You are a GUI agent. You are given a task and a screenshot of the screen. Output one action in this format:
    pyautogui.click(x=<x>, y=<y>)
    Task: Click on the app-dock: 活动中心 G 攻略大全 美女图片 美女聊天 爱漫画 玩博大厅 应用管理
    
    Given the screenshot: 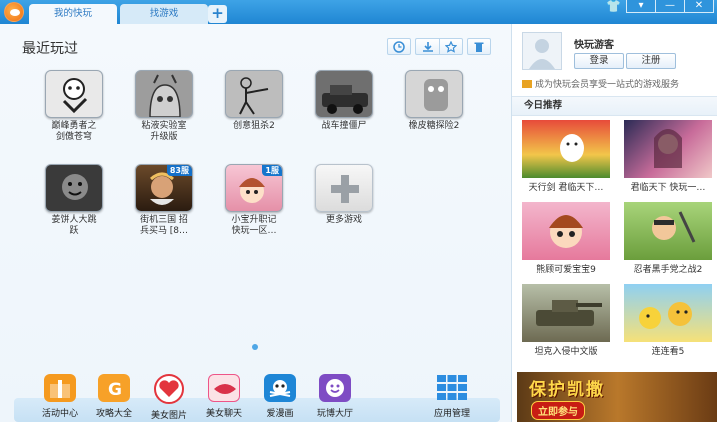 What is the action you would take?
    pyautogui.click(x=255, y=395)
    